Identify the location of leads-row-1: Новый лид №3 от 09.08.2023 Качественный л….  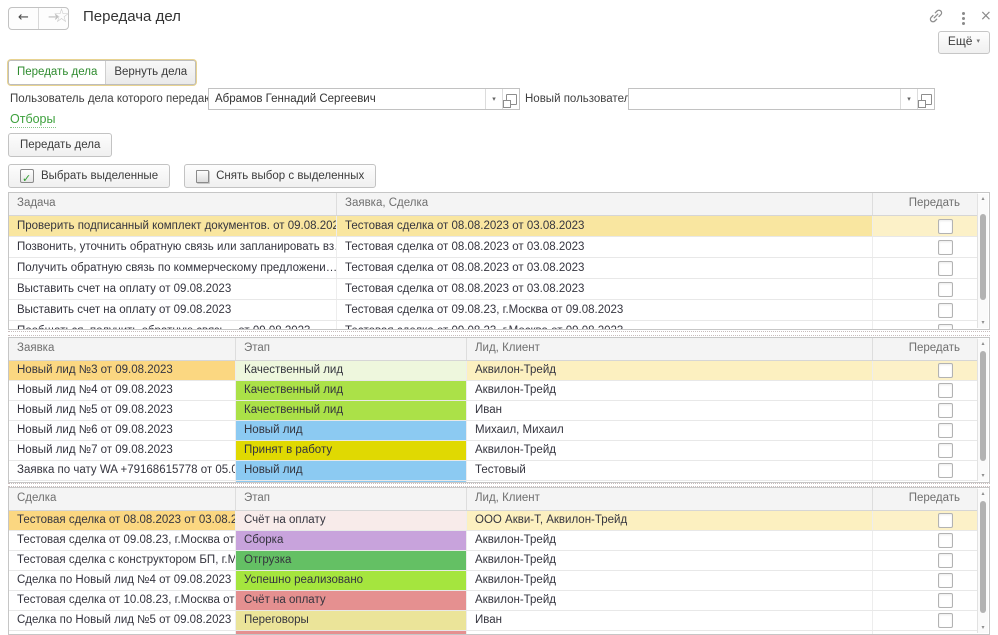
(493, 371).